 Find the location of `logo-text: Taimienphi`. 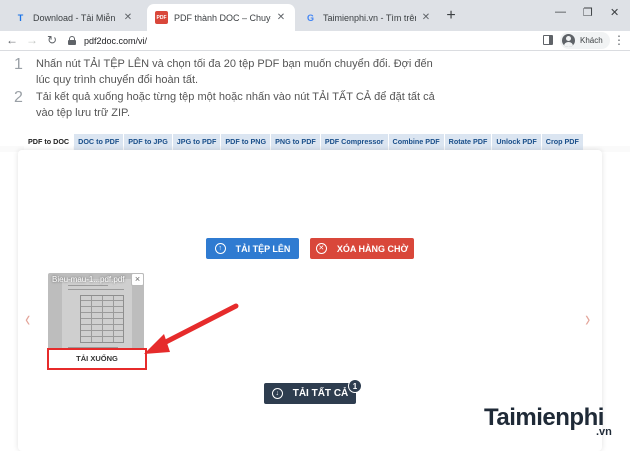

logo-text: Taimienphi is located at coordinates (544, 417).